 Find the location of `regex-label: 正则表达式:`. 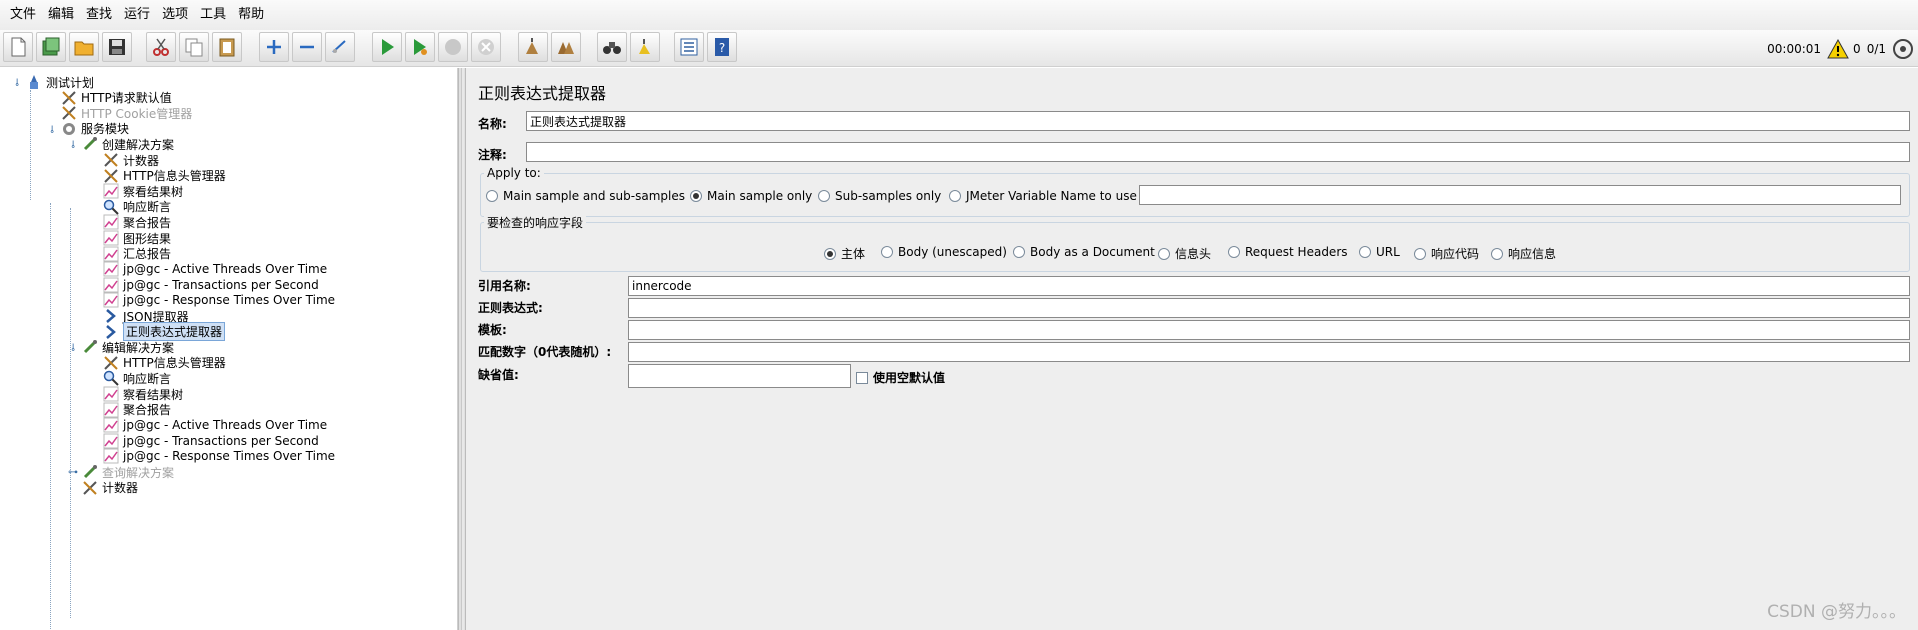

regex-label: 正则表达式: is located at coordinates (510, 308).